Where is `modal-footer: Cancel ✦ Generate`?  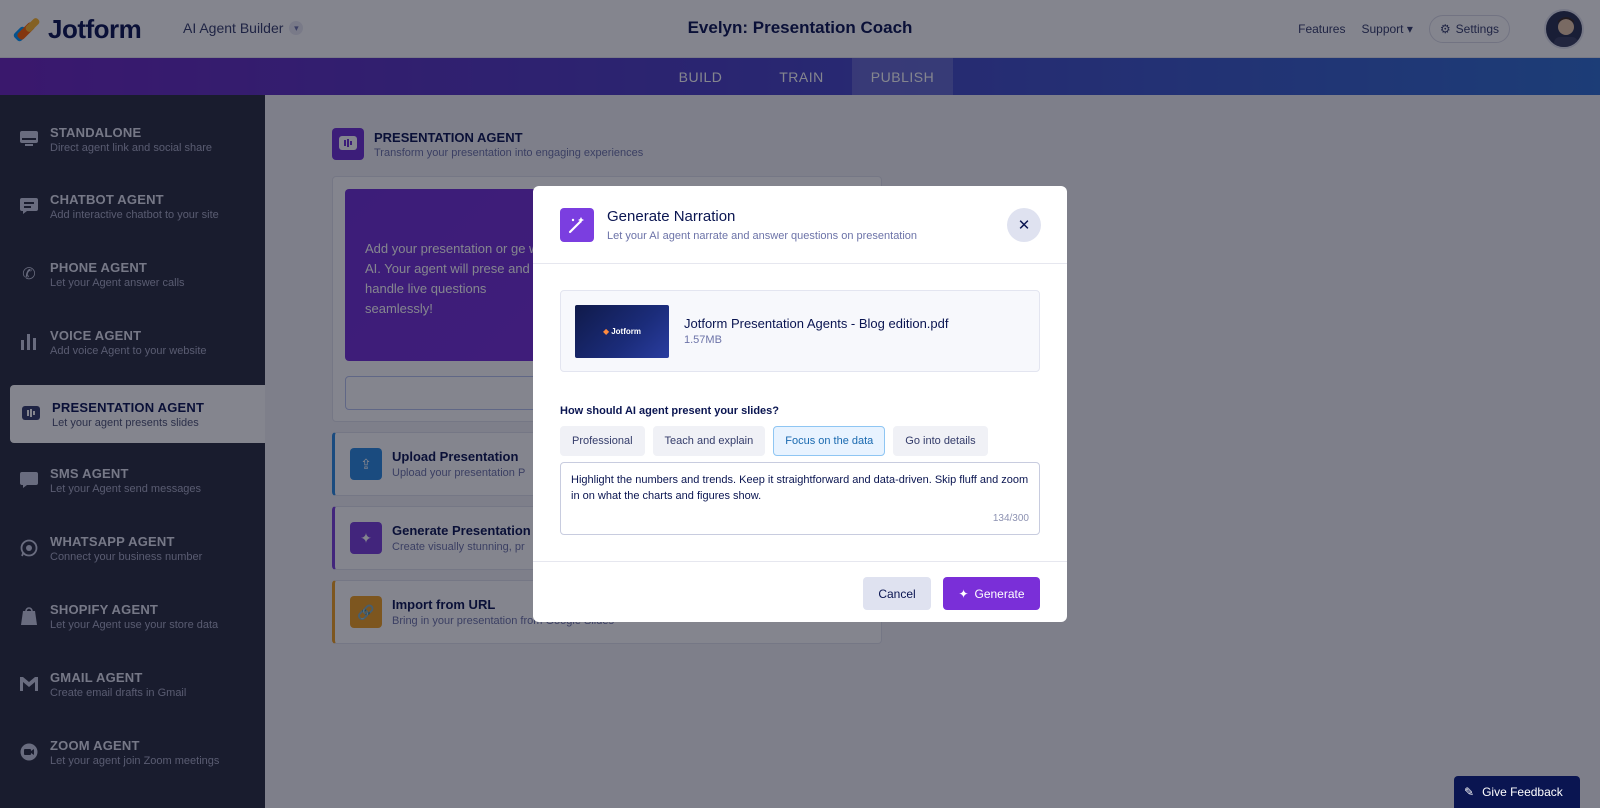 modal-footer: Cancel ✦ Generate is located at coordinates (800, 591).